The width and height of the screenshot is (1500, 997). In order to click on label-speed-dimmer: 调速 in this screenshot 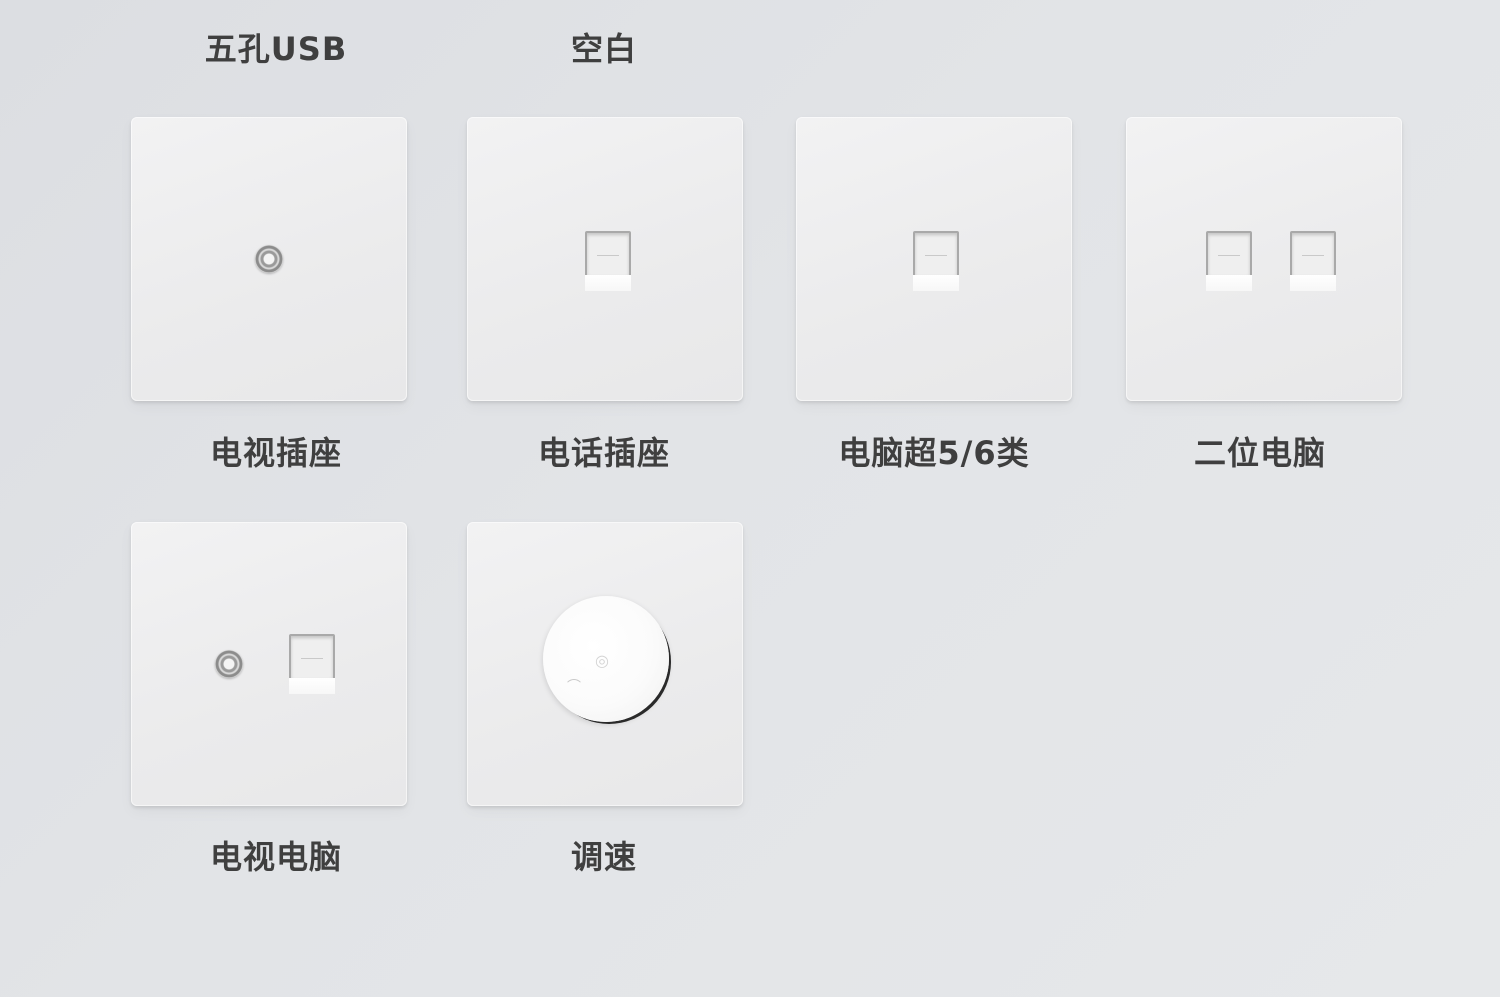, I will do `click(603, 857)`.